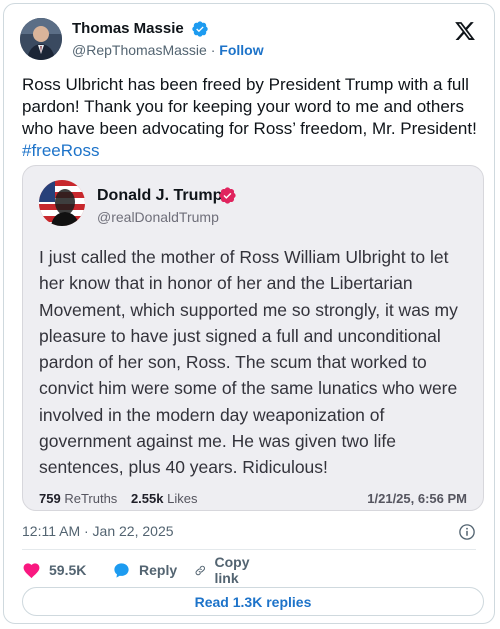 This screenshot has width=500, height=629. Describe the element at coordinates (200, 29) in the screenshot. I see `verified-badge-icon` at that location.